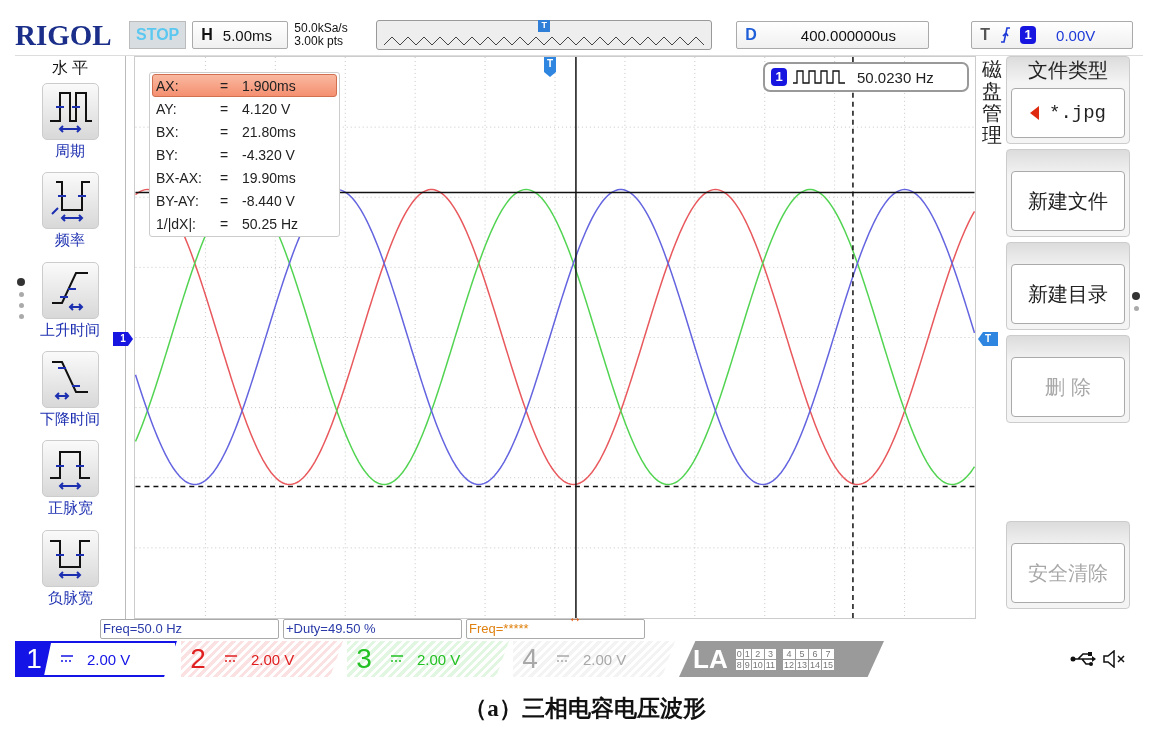 Image resolution: width=1170 pixels, height=745 pixels. I want to click on digital-channel-label: 15, so click(828, 664).